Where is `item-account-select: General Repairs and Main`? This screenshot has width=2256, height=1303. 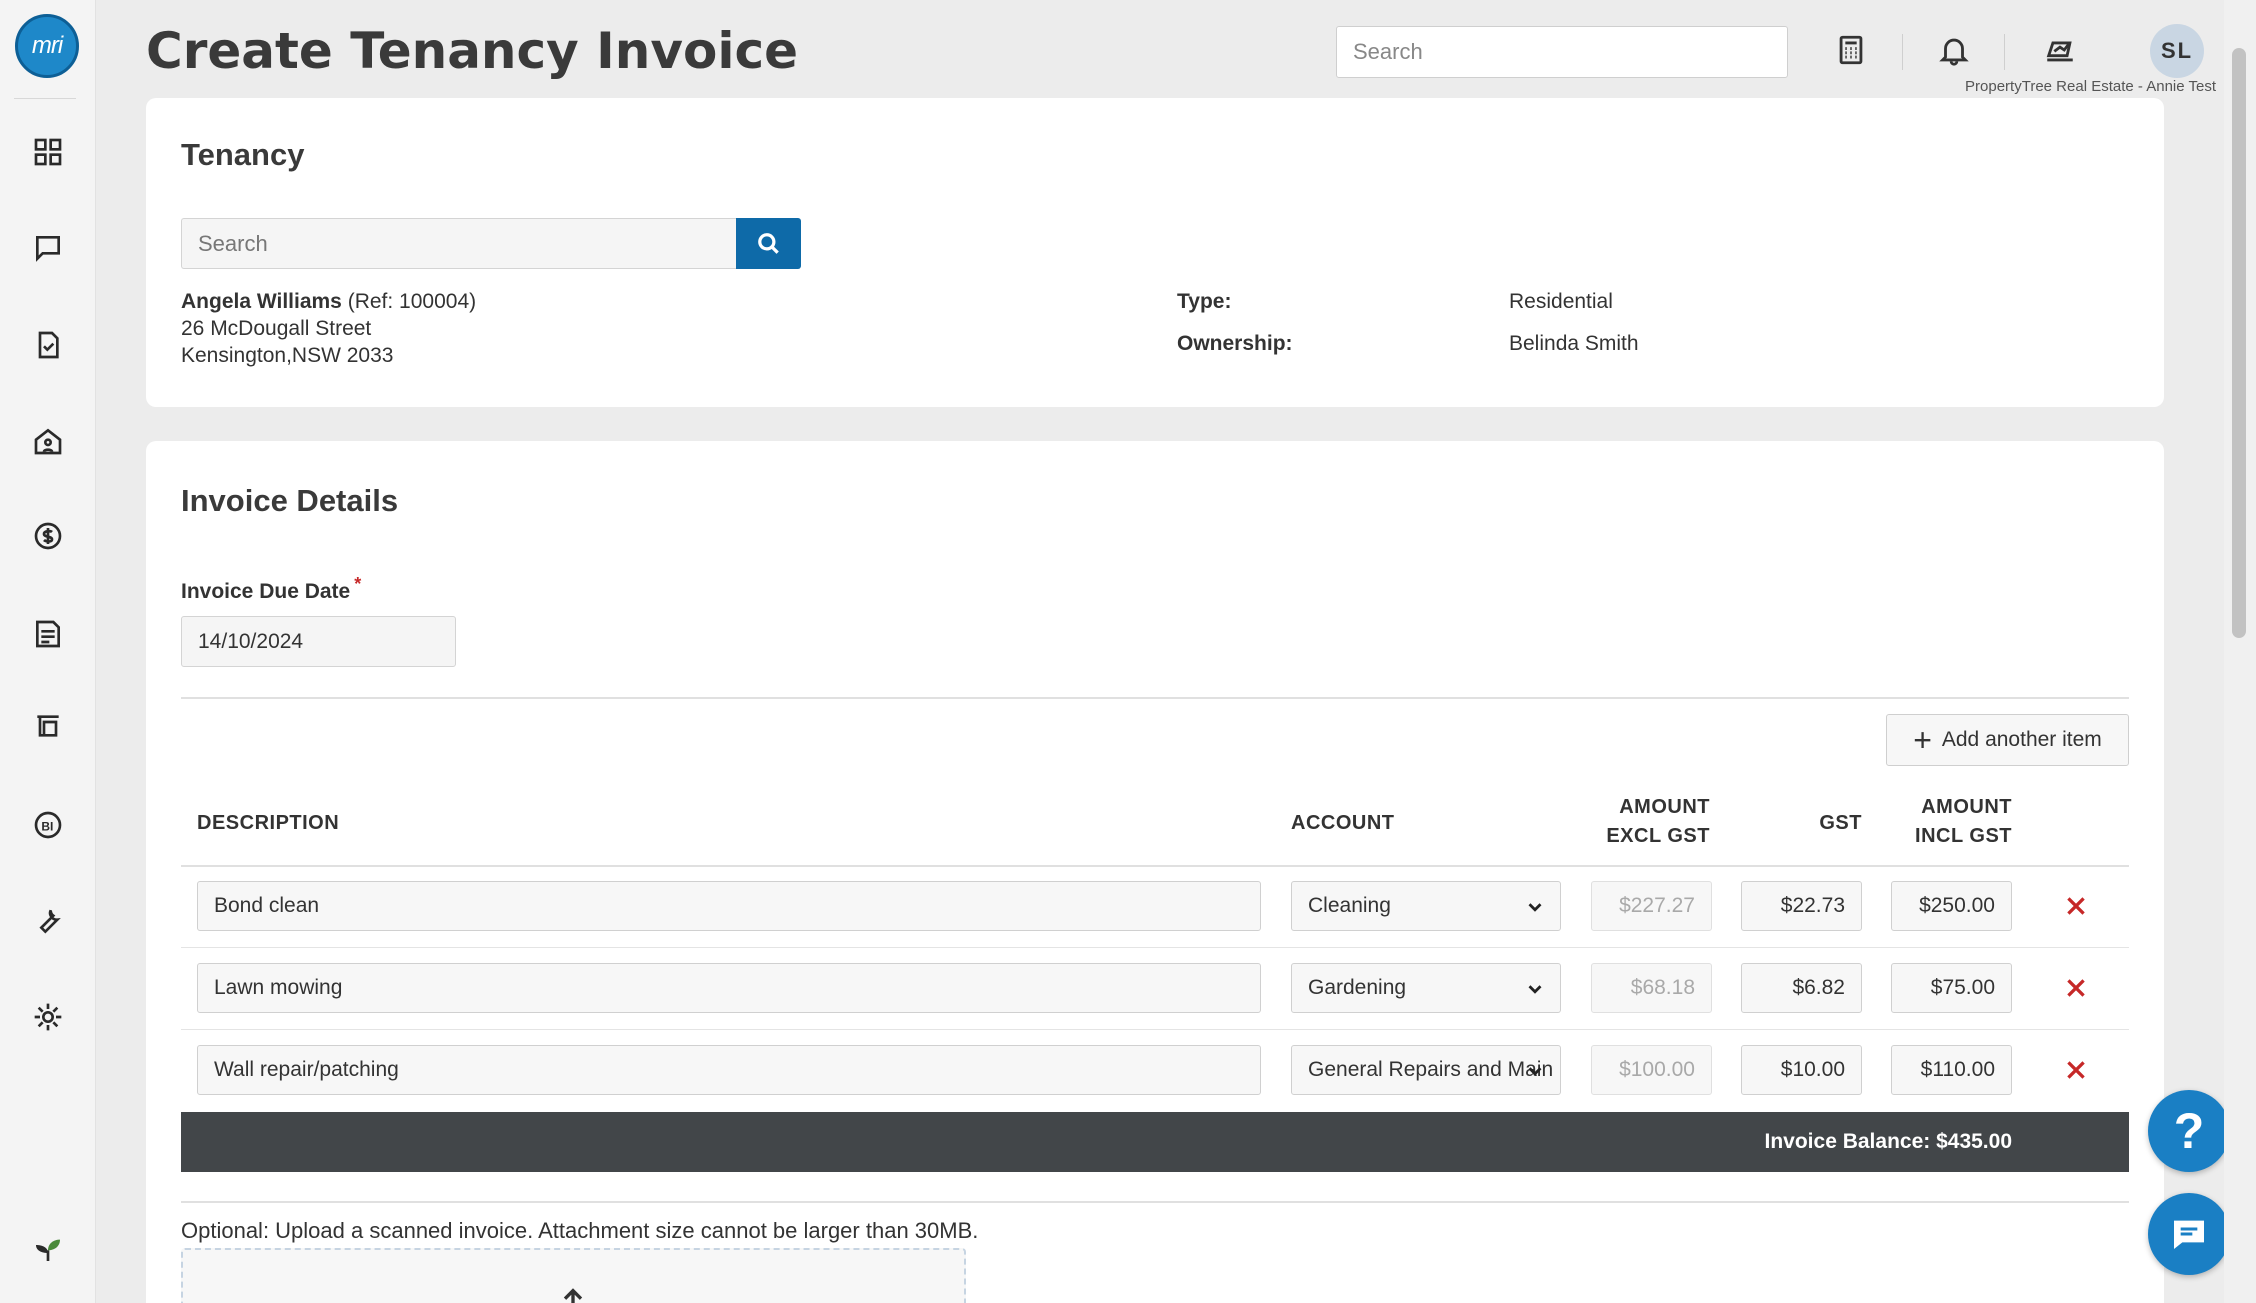 item-account-select: General Repairs and Main is located at coordinates (1426, 1070).